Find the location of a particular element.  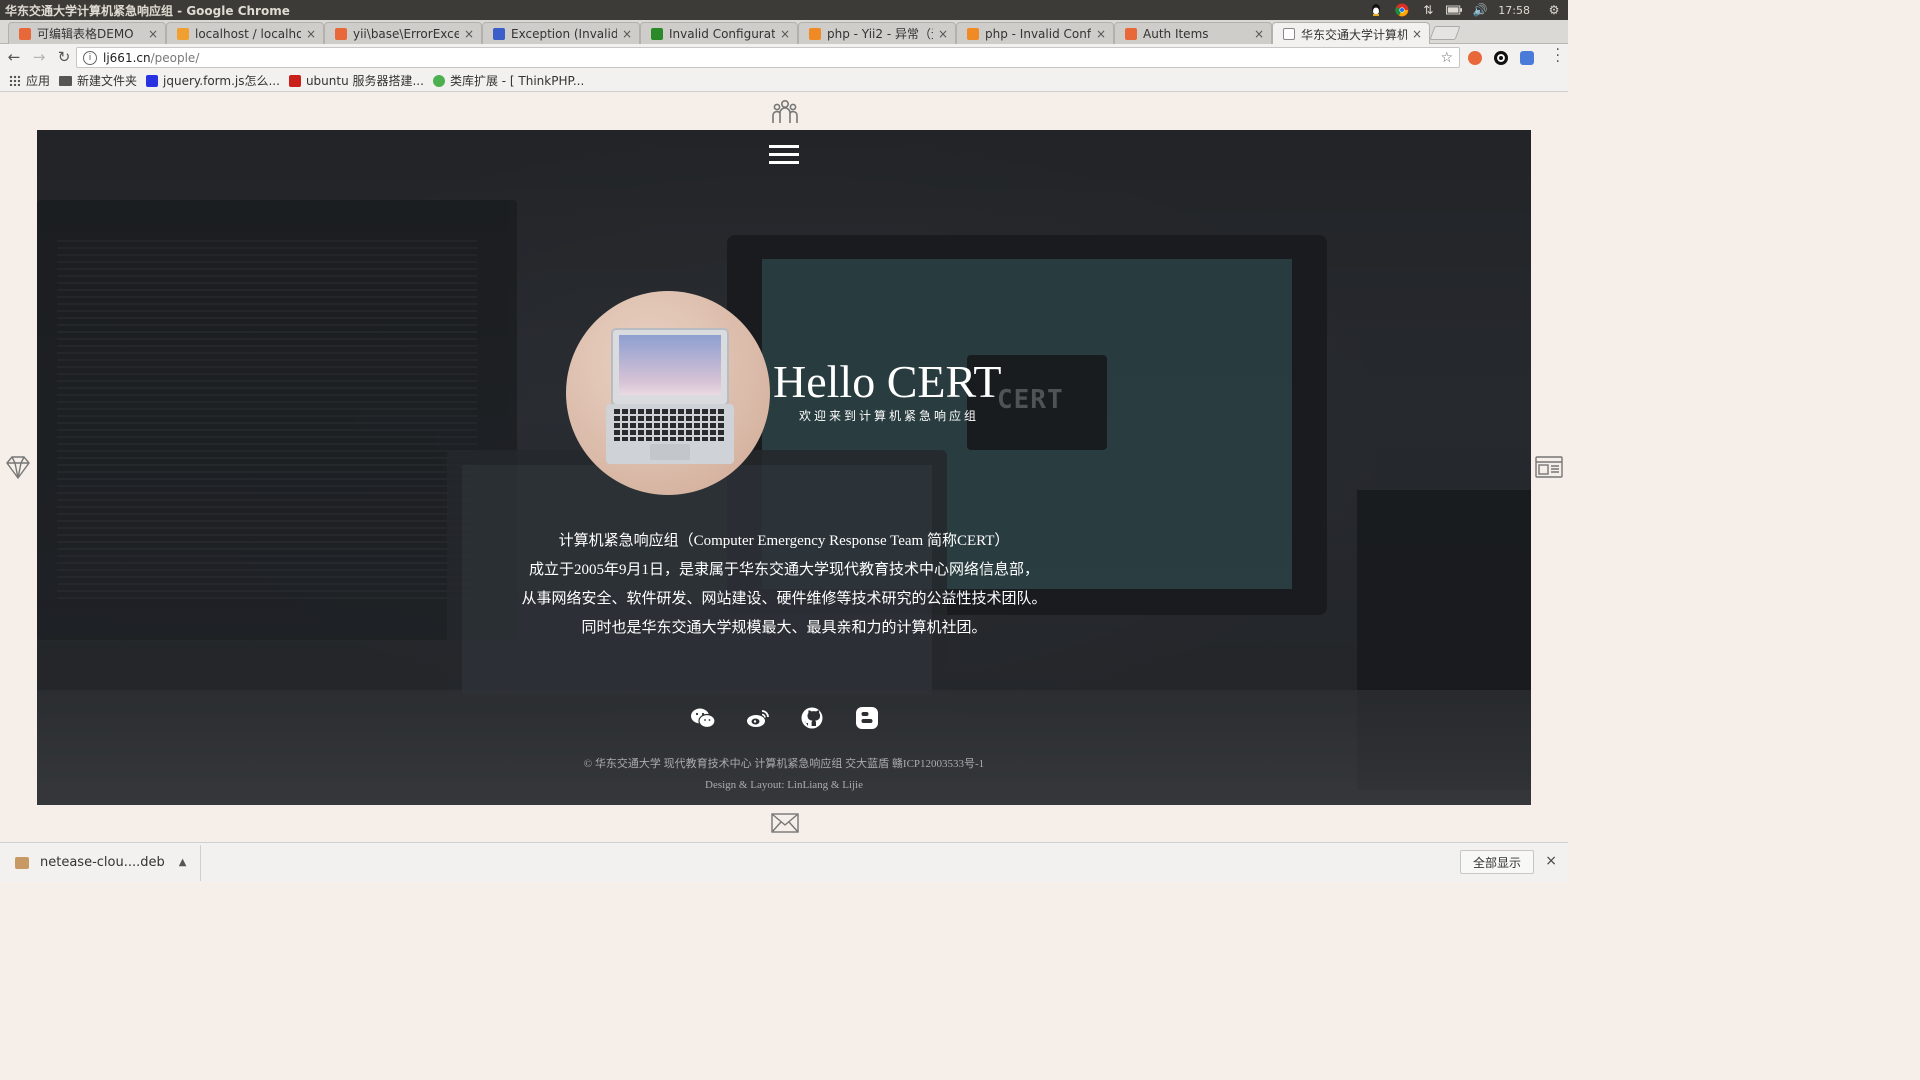

laptop-avatar-image is located at coordinates (668, 393).